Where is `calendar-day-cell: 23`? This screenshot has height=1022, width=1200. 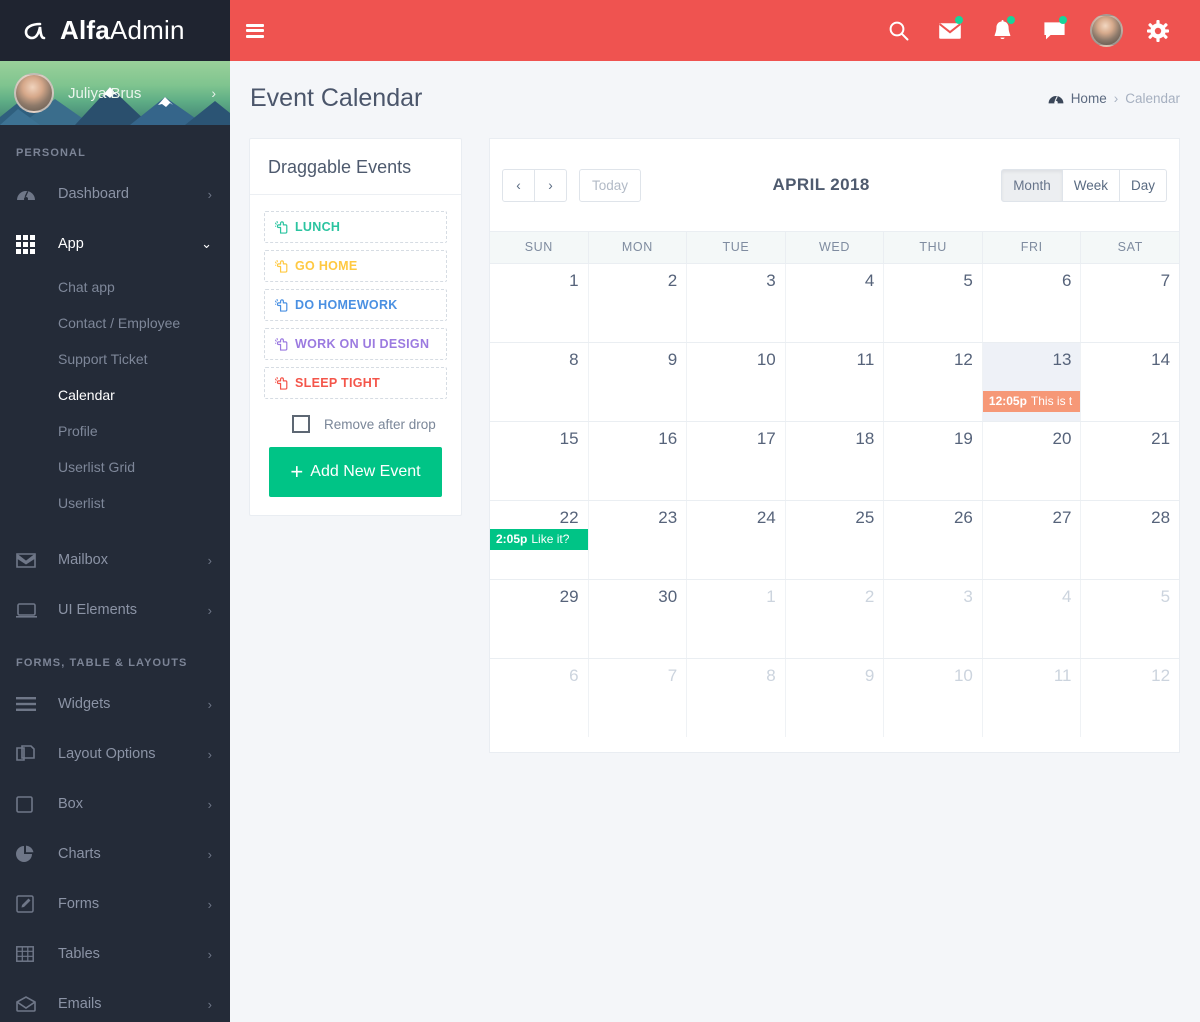
calendar-day-cell: 23 is located at coordinates (638, 540).